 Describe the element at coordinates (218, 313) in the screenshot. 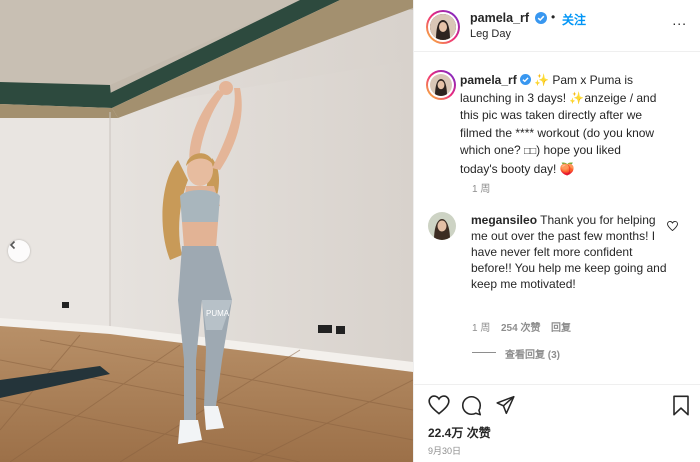

I see `svg-text: PUMA` at that location.